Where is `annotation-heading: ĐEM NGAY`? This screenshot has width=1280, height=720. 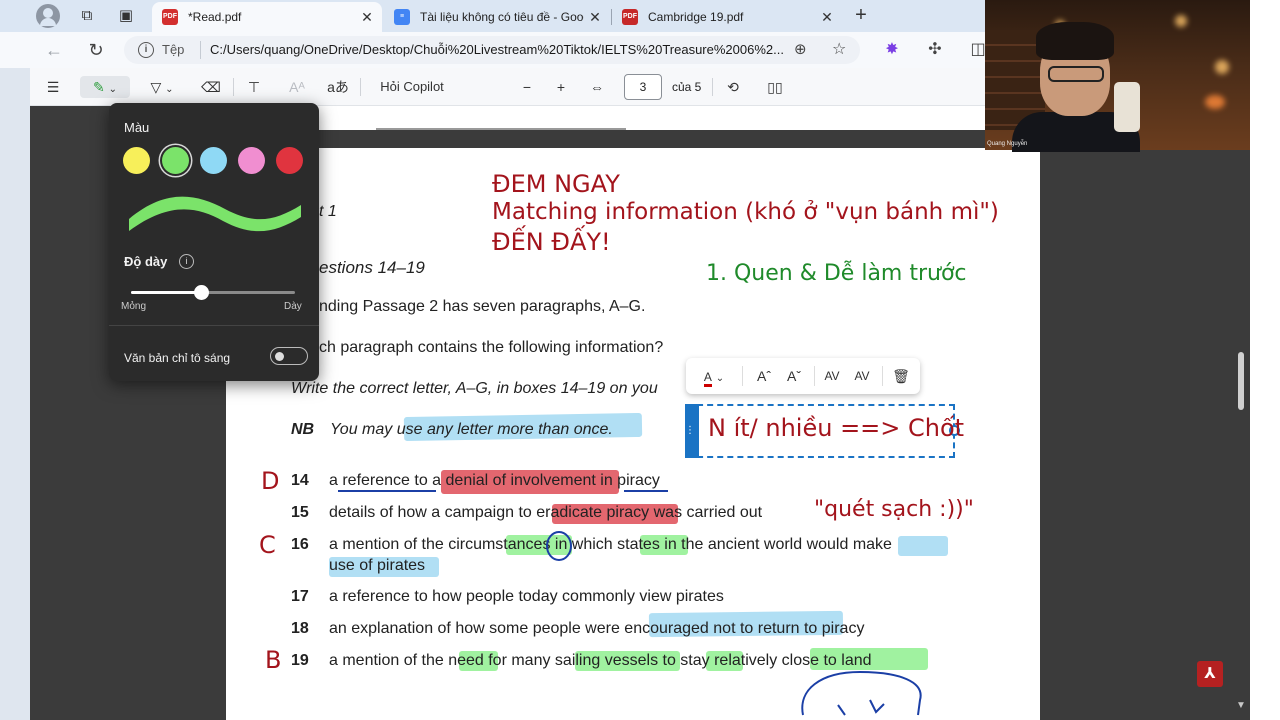 annotation-heading: ĐEM NGAY is located at coordinates (556, 184).